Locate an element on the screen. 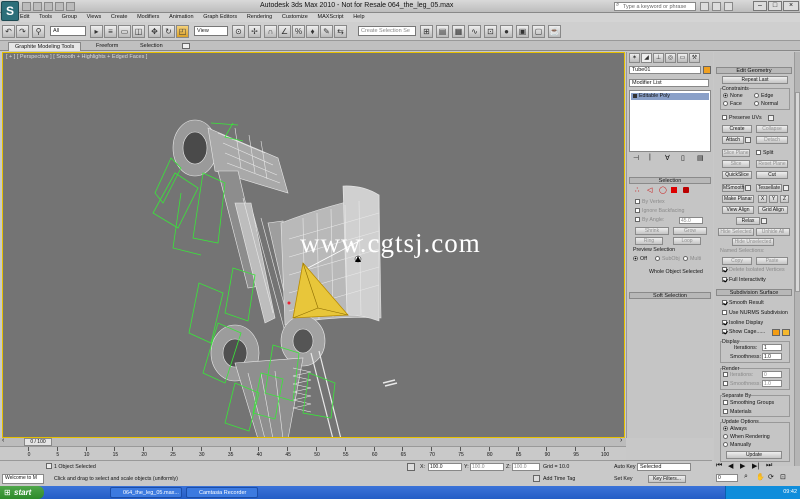 The height and width of the screenshot is (499, 800). menu-customize: Customize is located at coordinates (295, 17).